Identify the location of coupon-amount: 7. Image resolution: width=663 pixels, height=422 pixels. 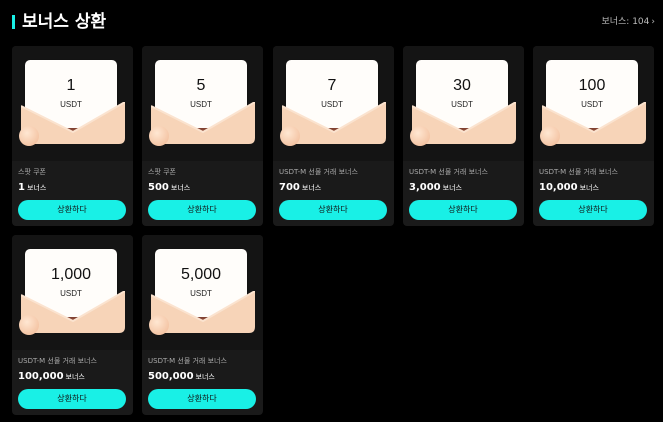
(332, 85).